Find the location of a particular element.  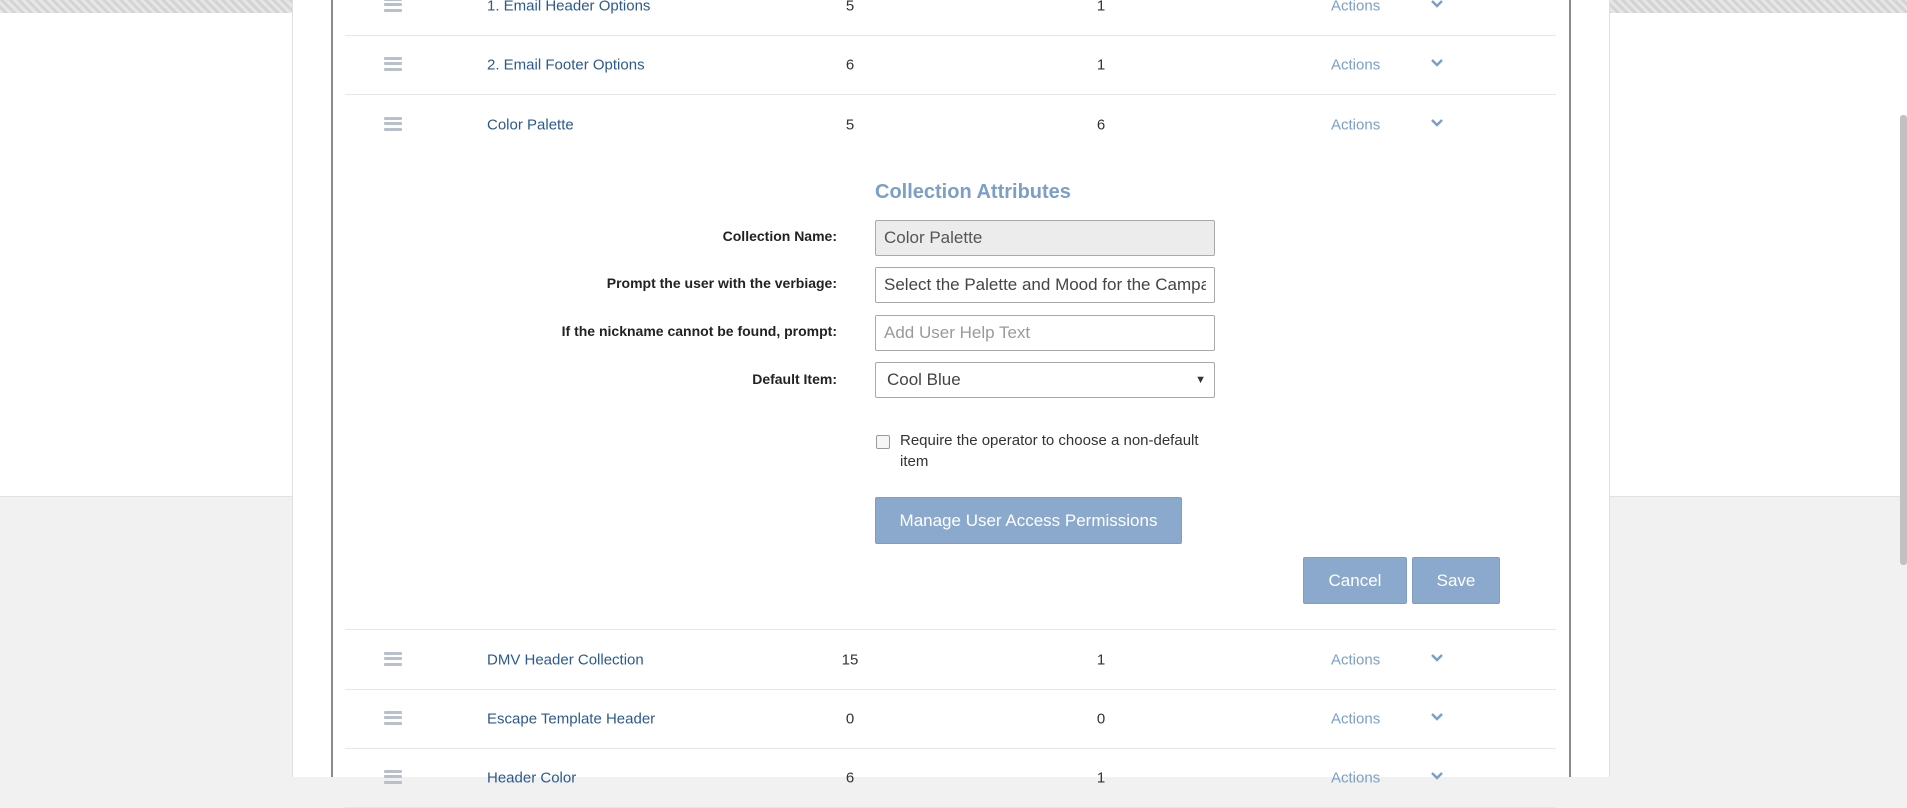

default-count: 0 is located at coordinates (1101, 718).